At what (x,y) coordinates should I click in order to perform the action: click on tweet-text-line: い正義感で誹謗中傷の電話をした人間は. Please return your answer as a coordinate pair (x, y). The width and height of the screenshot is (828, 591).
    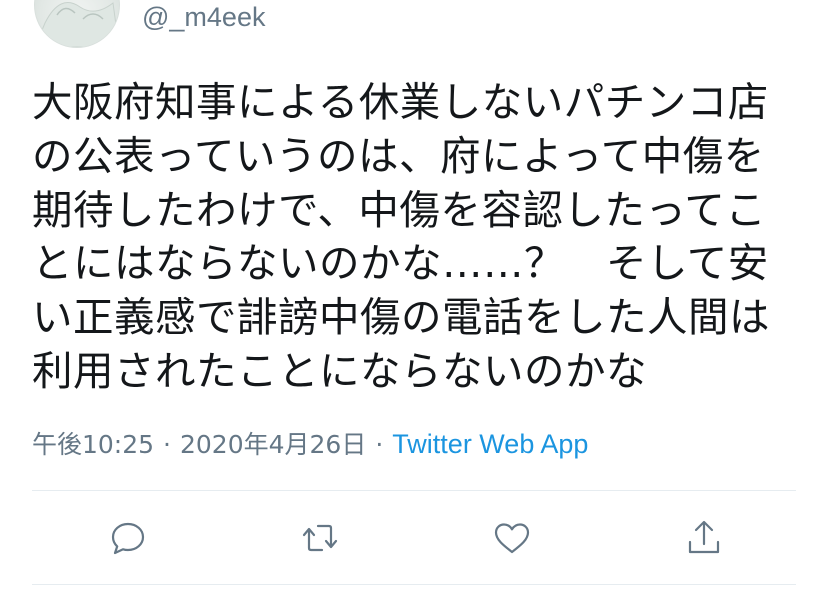
    Looking at the image, I should click on (401, 317).